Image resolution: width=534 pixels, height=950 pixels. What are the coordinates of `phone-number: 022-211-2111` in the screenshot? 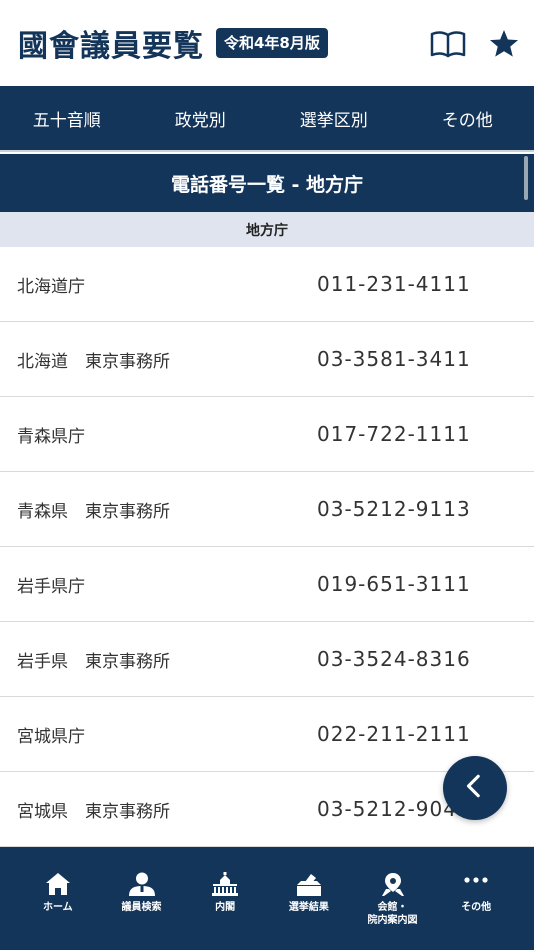 It's located at (394, 734).